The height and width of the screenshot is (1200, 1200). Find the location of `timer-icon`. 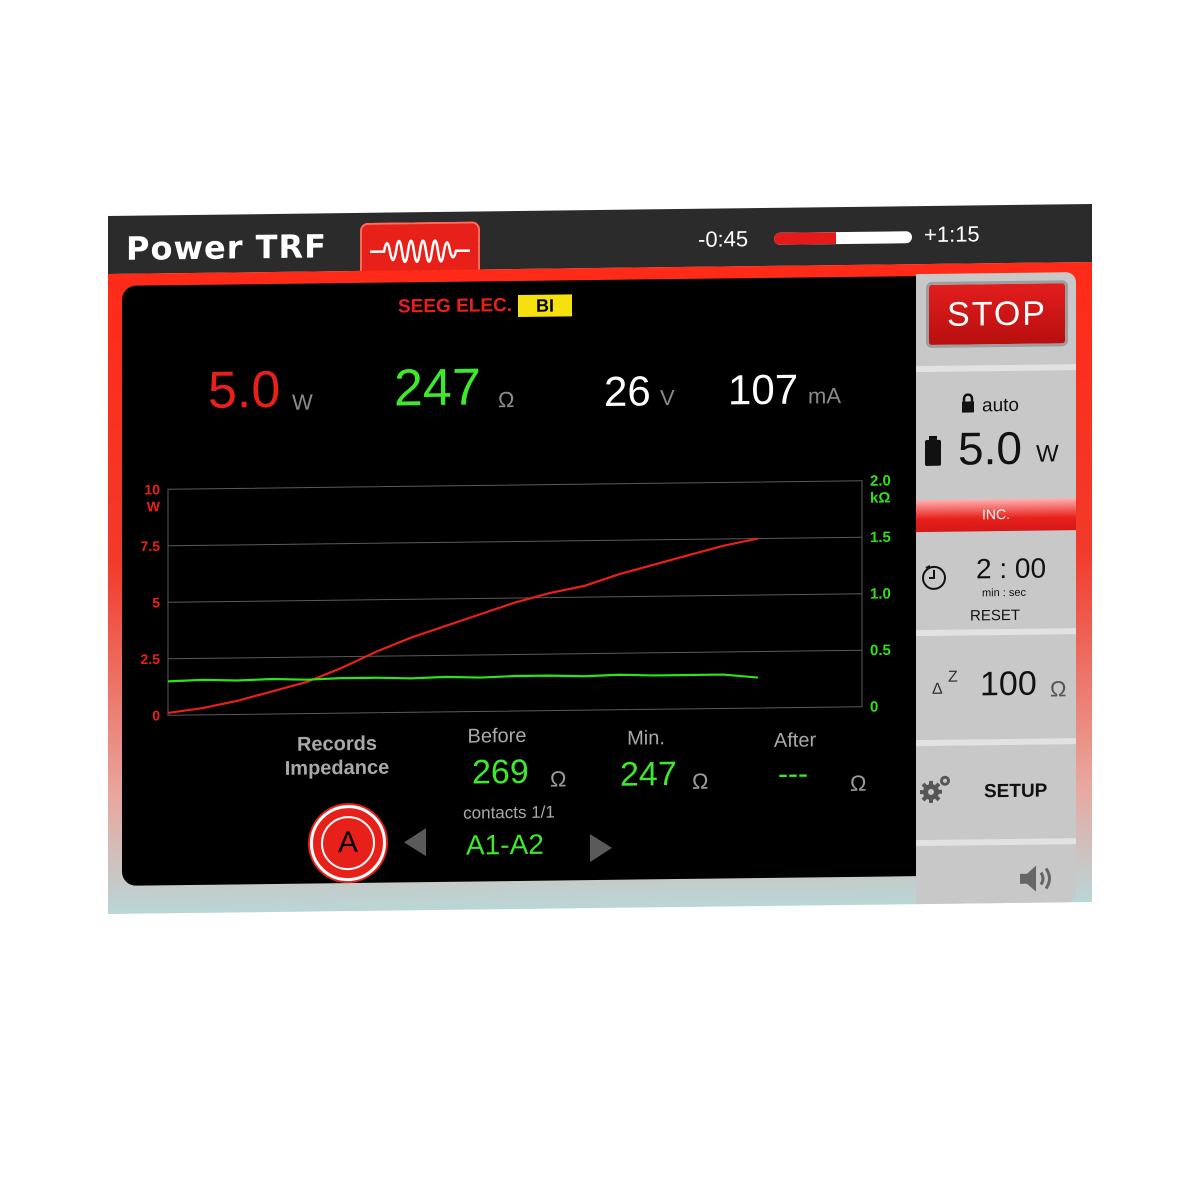

timer-icon is located at coordinates (934, 577).